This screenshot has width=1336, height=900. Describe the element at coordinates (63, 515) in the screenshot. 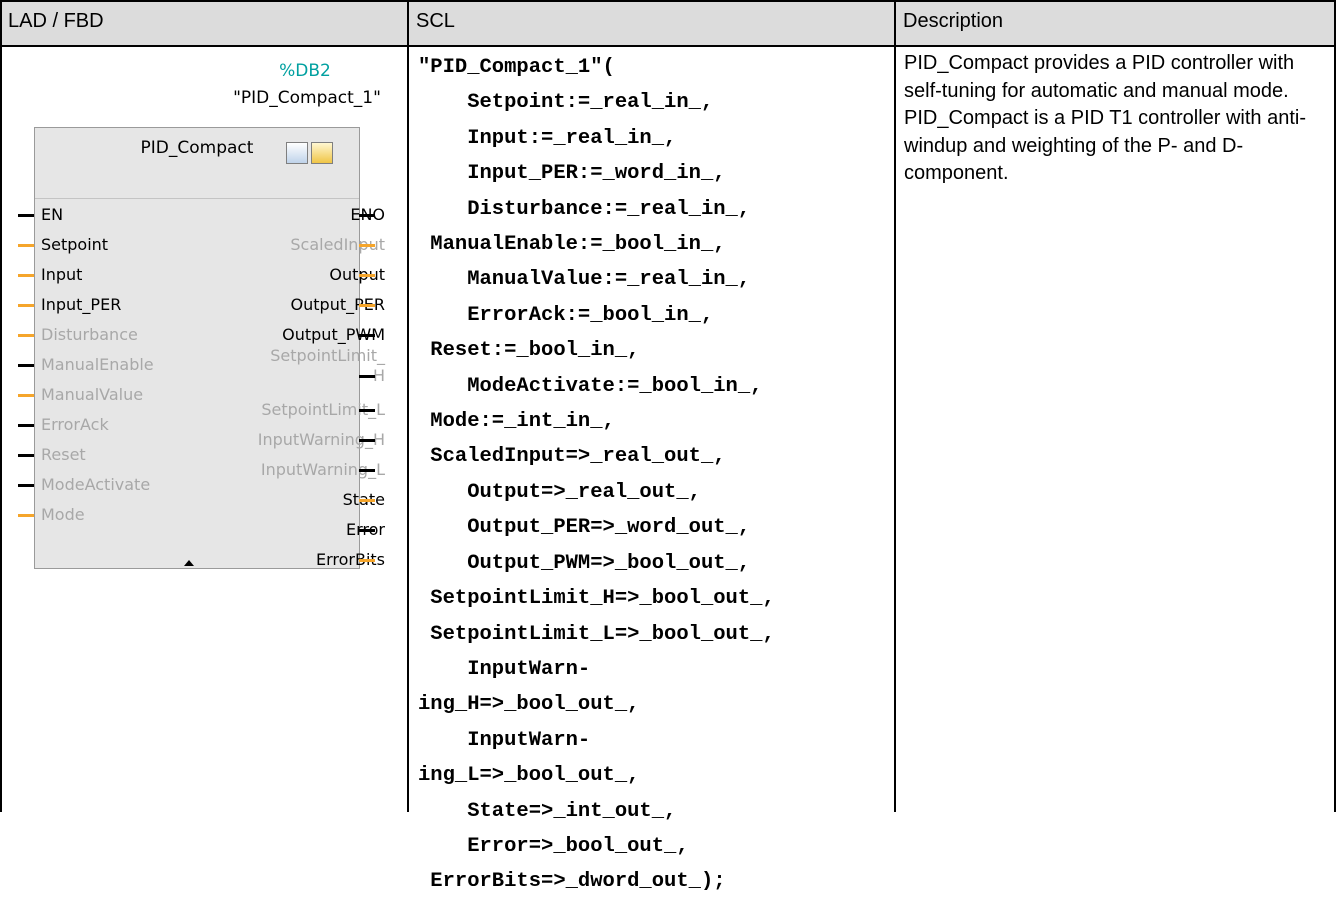

I see `input-pin-mode: Mode` at that location.